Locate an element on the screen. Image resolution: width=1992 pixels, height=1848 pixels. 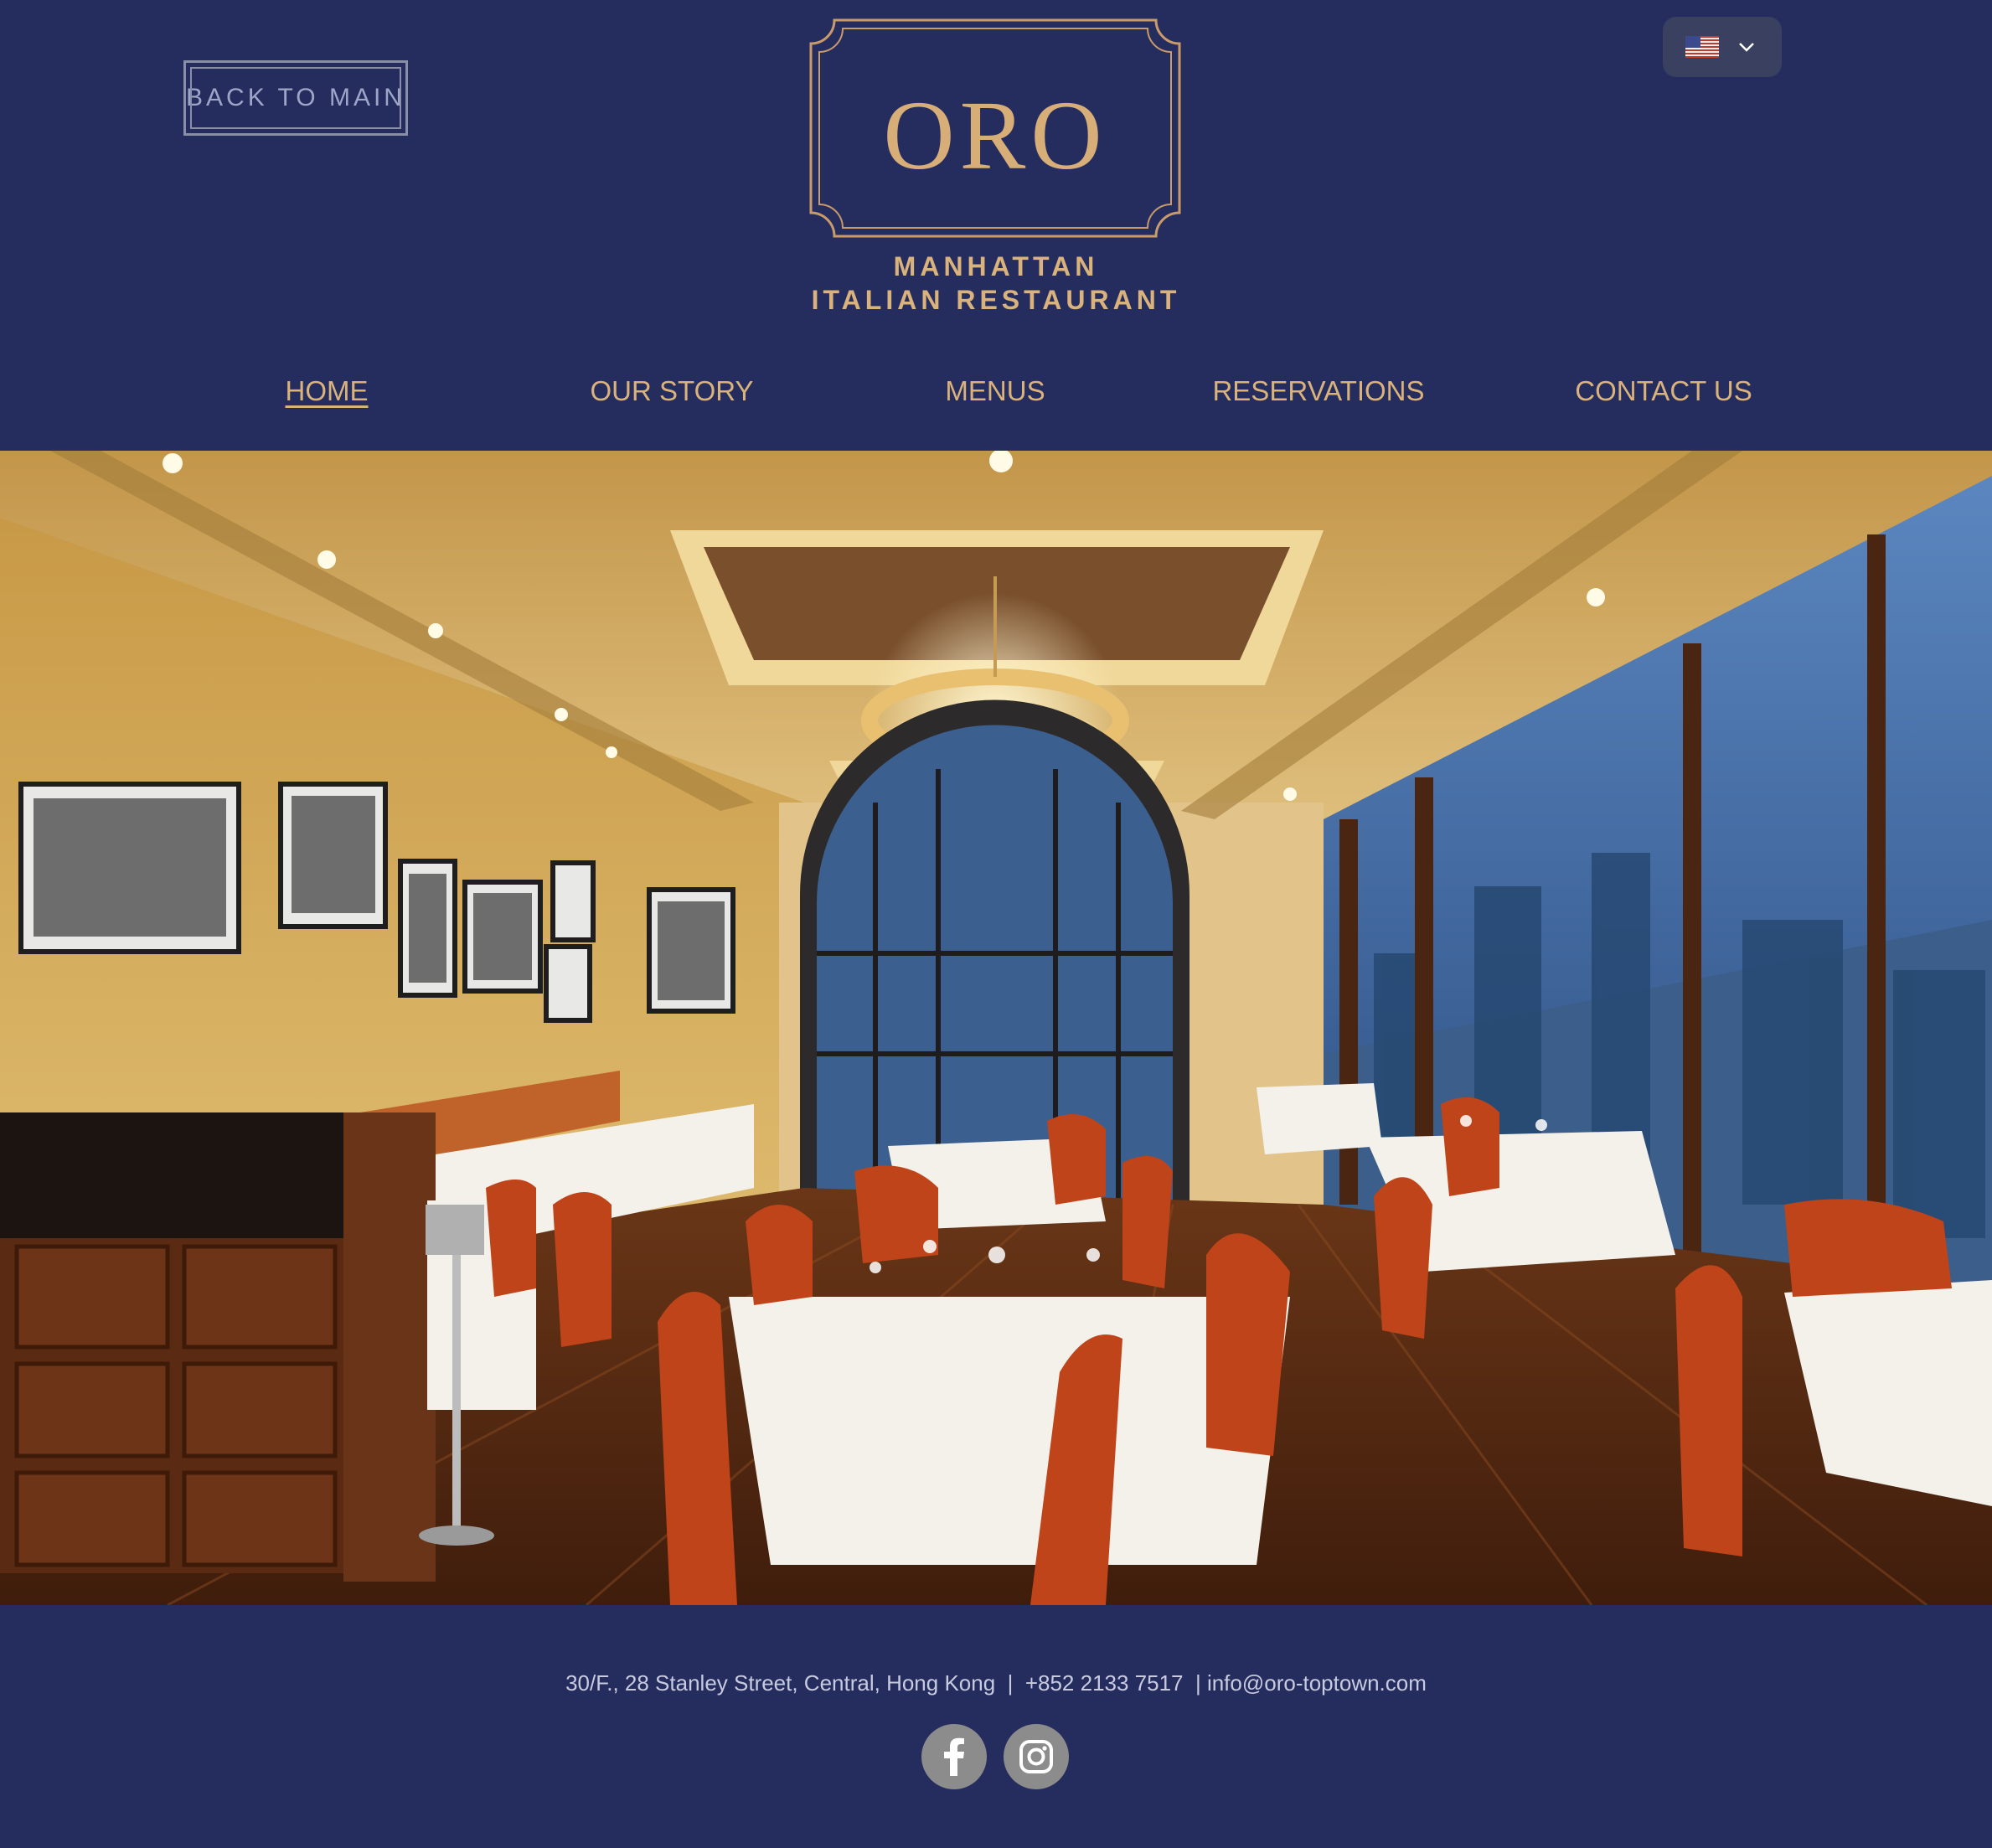
tagline-line2: ITALIAN RESTAURANT is located at coordinates (996, 300).